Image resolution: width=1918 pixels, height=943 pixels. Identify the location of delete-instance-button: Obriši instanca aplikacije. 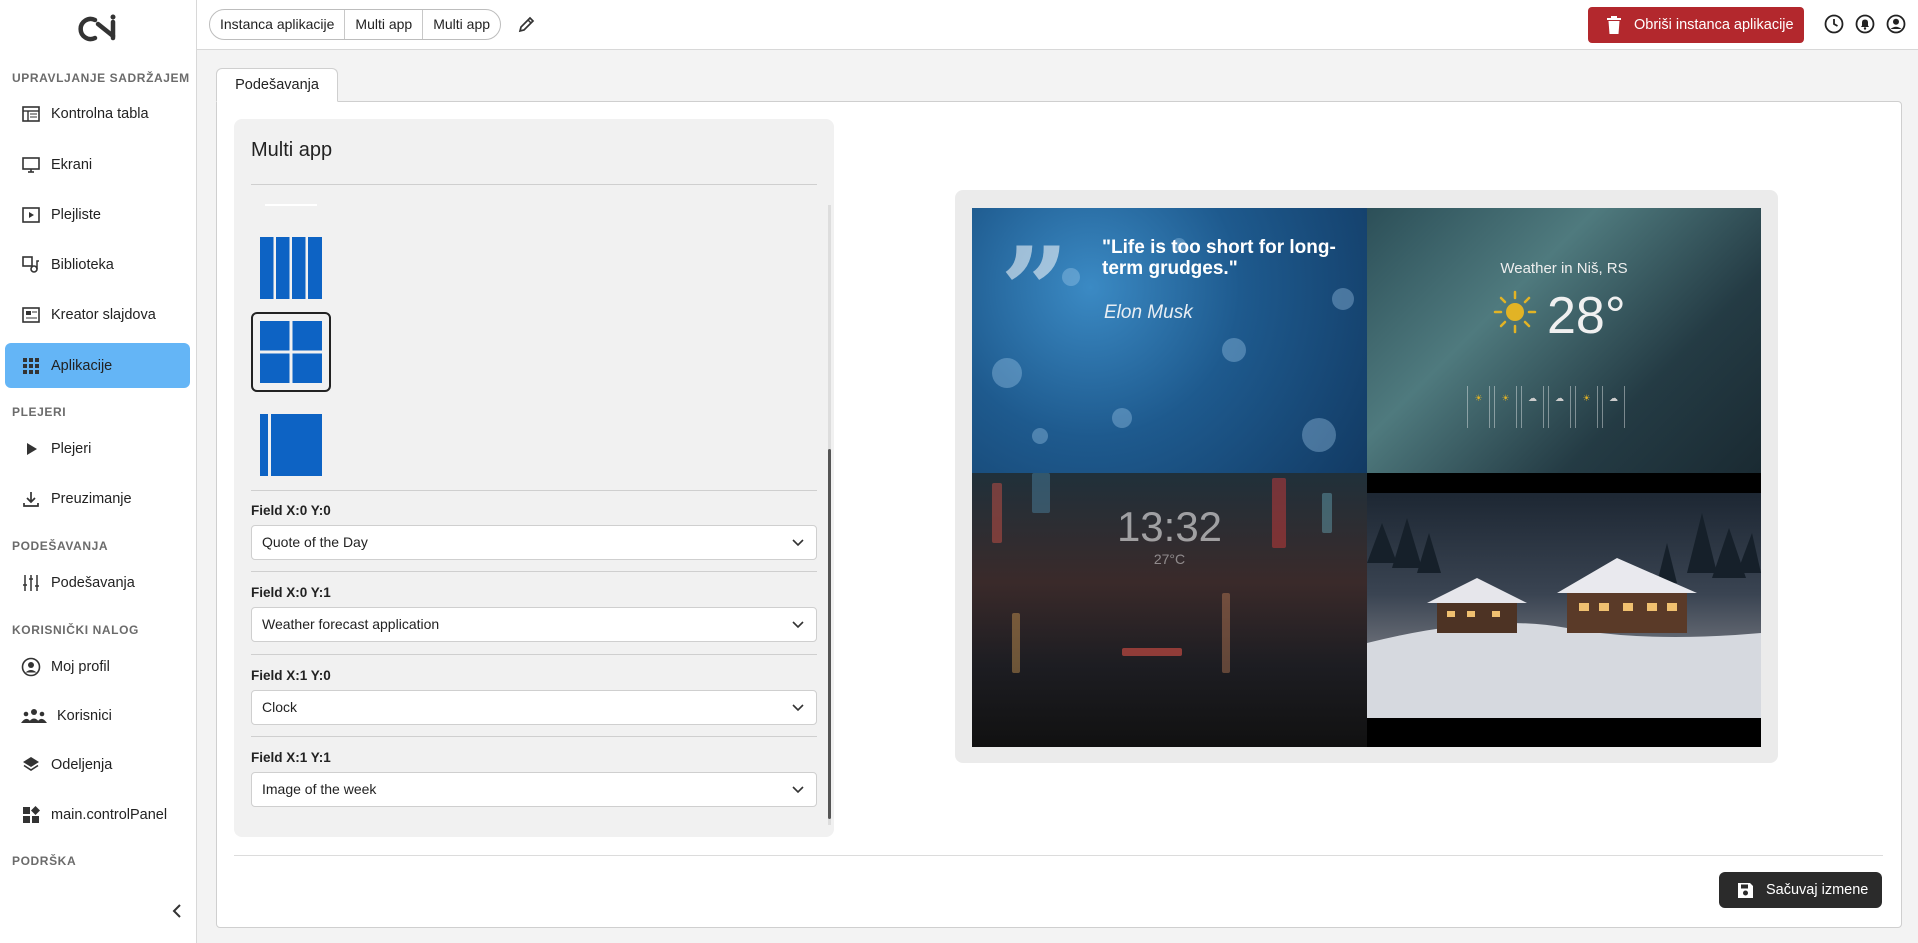
(1696, 25).